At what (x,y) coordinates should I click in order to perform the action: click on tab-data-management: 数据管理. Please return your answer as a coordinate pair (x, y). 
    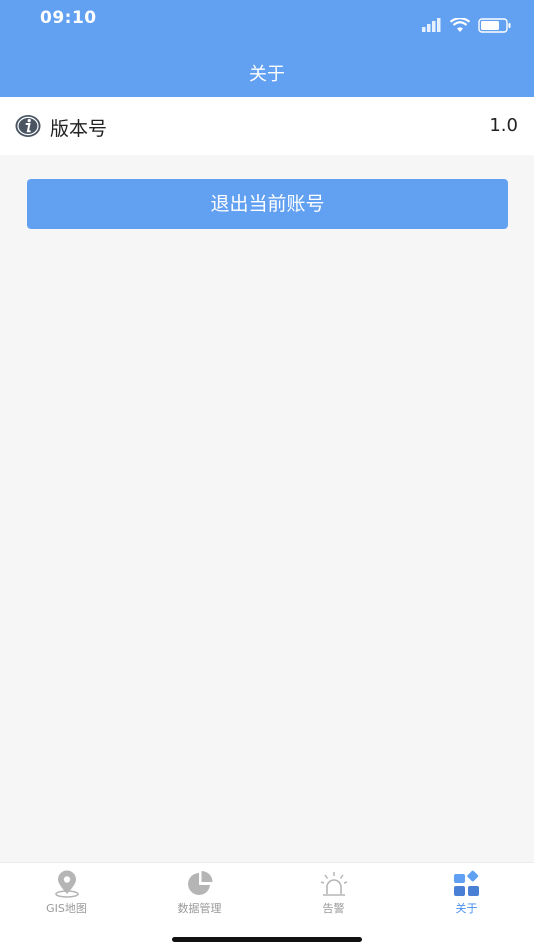
    Looking at the image, I should click on (199, 891).